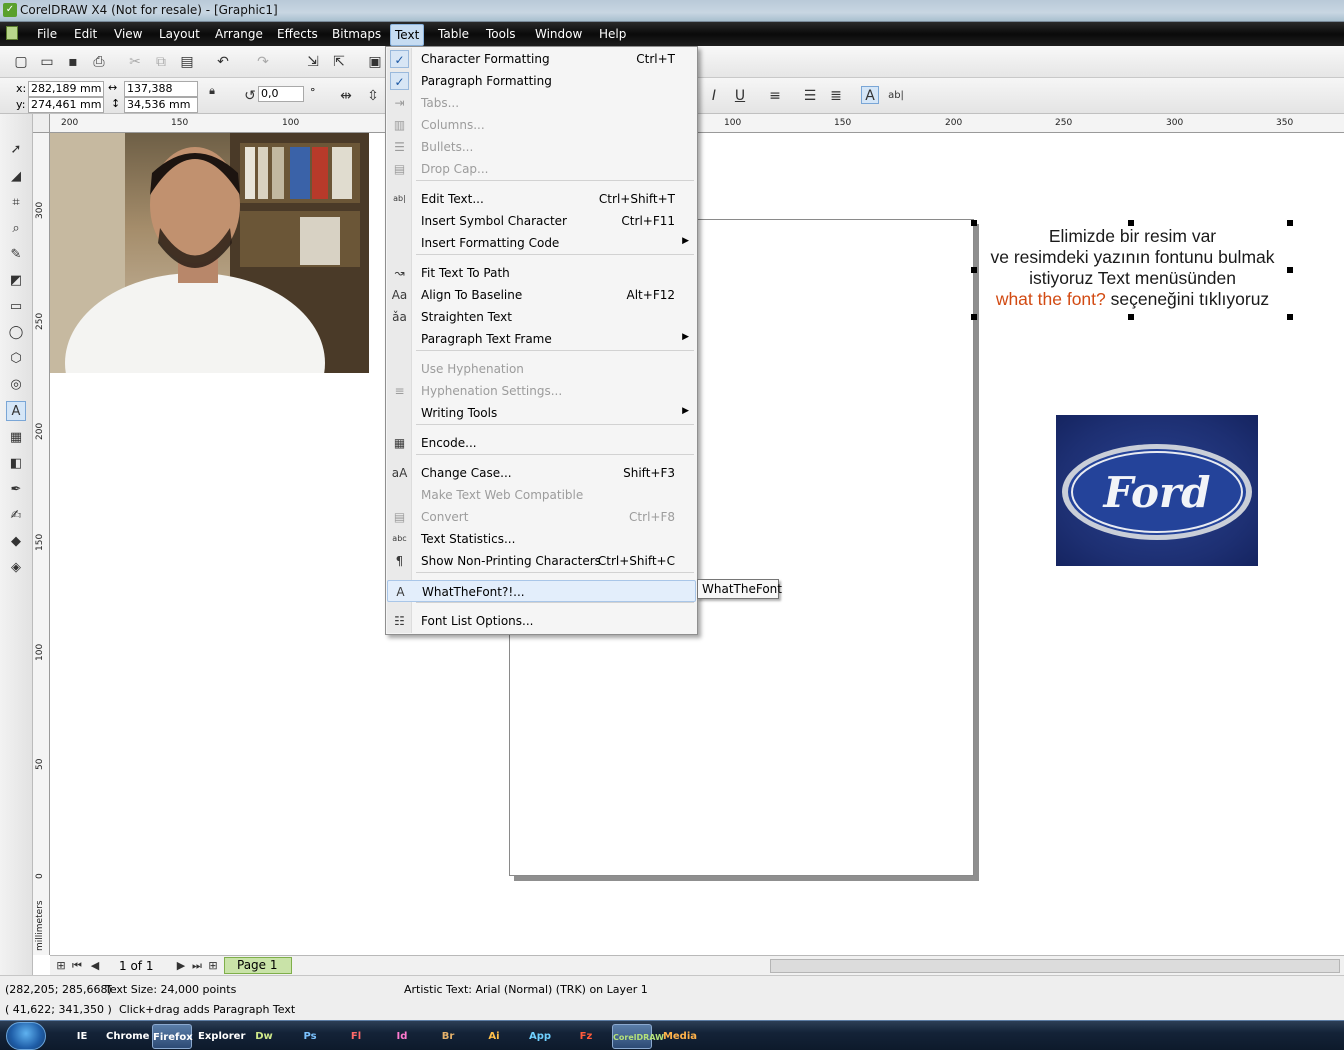  What do you see at coordinates (346, 96) in the screenshot?
I see `mirror-horizontal-icon: ⇹` at bounding box center [346, 96].